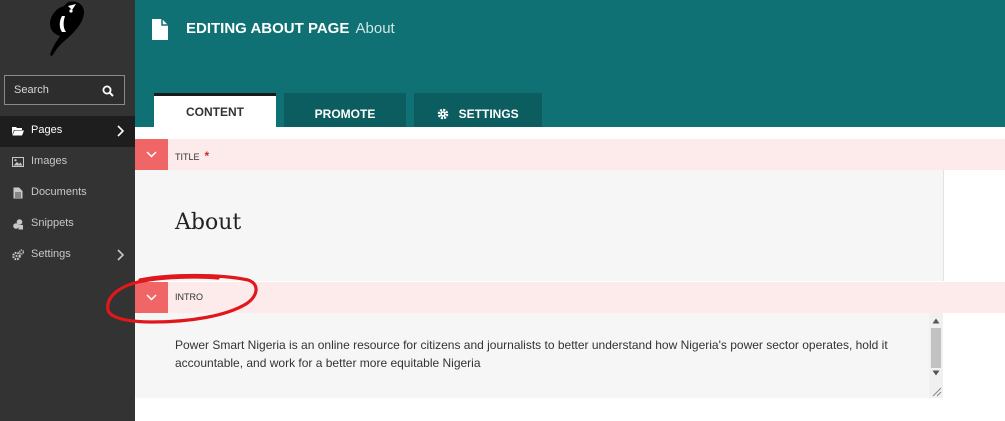 The image size is (1005, 421). I want to click on intro-scrollbar, so click(936, 355).